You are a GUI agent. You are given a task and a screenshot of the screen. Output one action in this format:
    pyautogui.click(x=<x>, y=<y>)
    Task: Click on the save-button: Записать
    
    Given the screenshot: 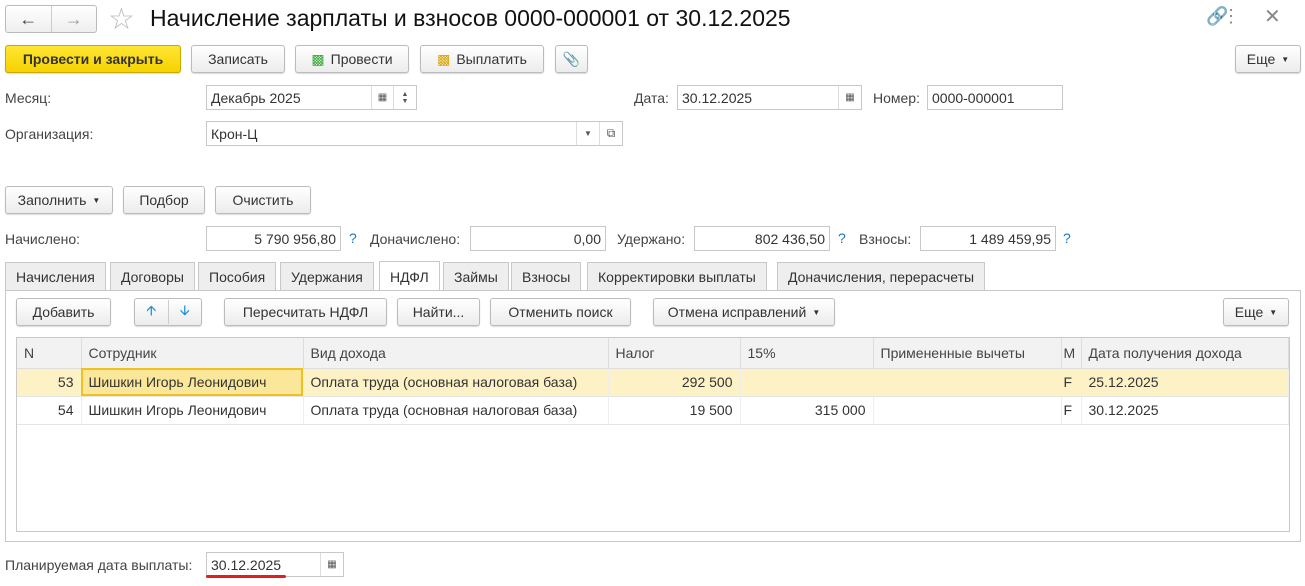 What is the action you would take?
    pyautogui.click(x=238, y=59)
    